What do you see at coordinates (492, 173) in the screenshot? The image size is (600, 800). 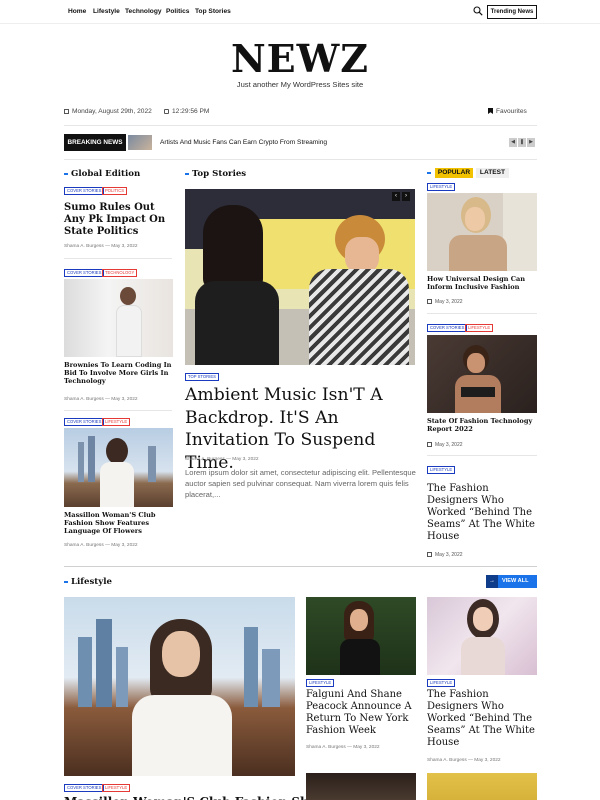 I see `tab-latest: LATEST` at bounding box center [492, 173].